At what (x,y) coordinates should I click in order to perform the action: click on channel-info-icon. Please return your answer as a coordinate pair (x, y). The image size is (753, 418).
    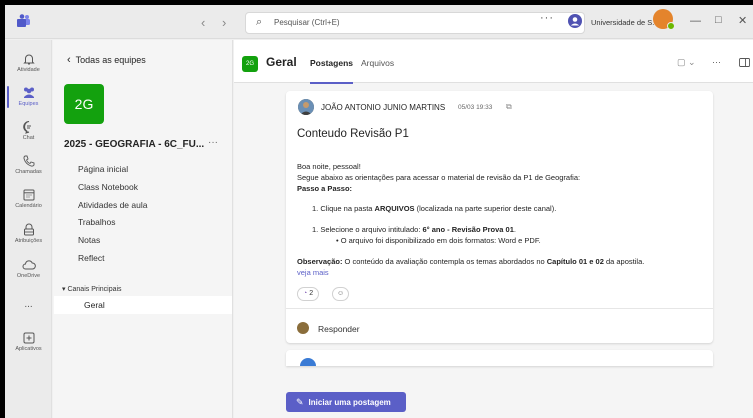
    Looking at the image, I should click on (744, 62).